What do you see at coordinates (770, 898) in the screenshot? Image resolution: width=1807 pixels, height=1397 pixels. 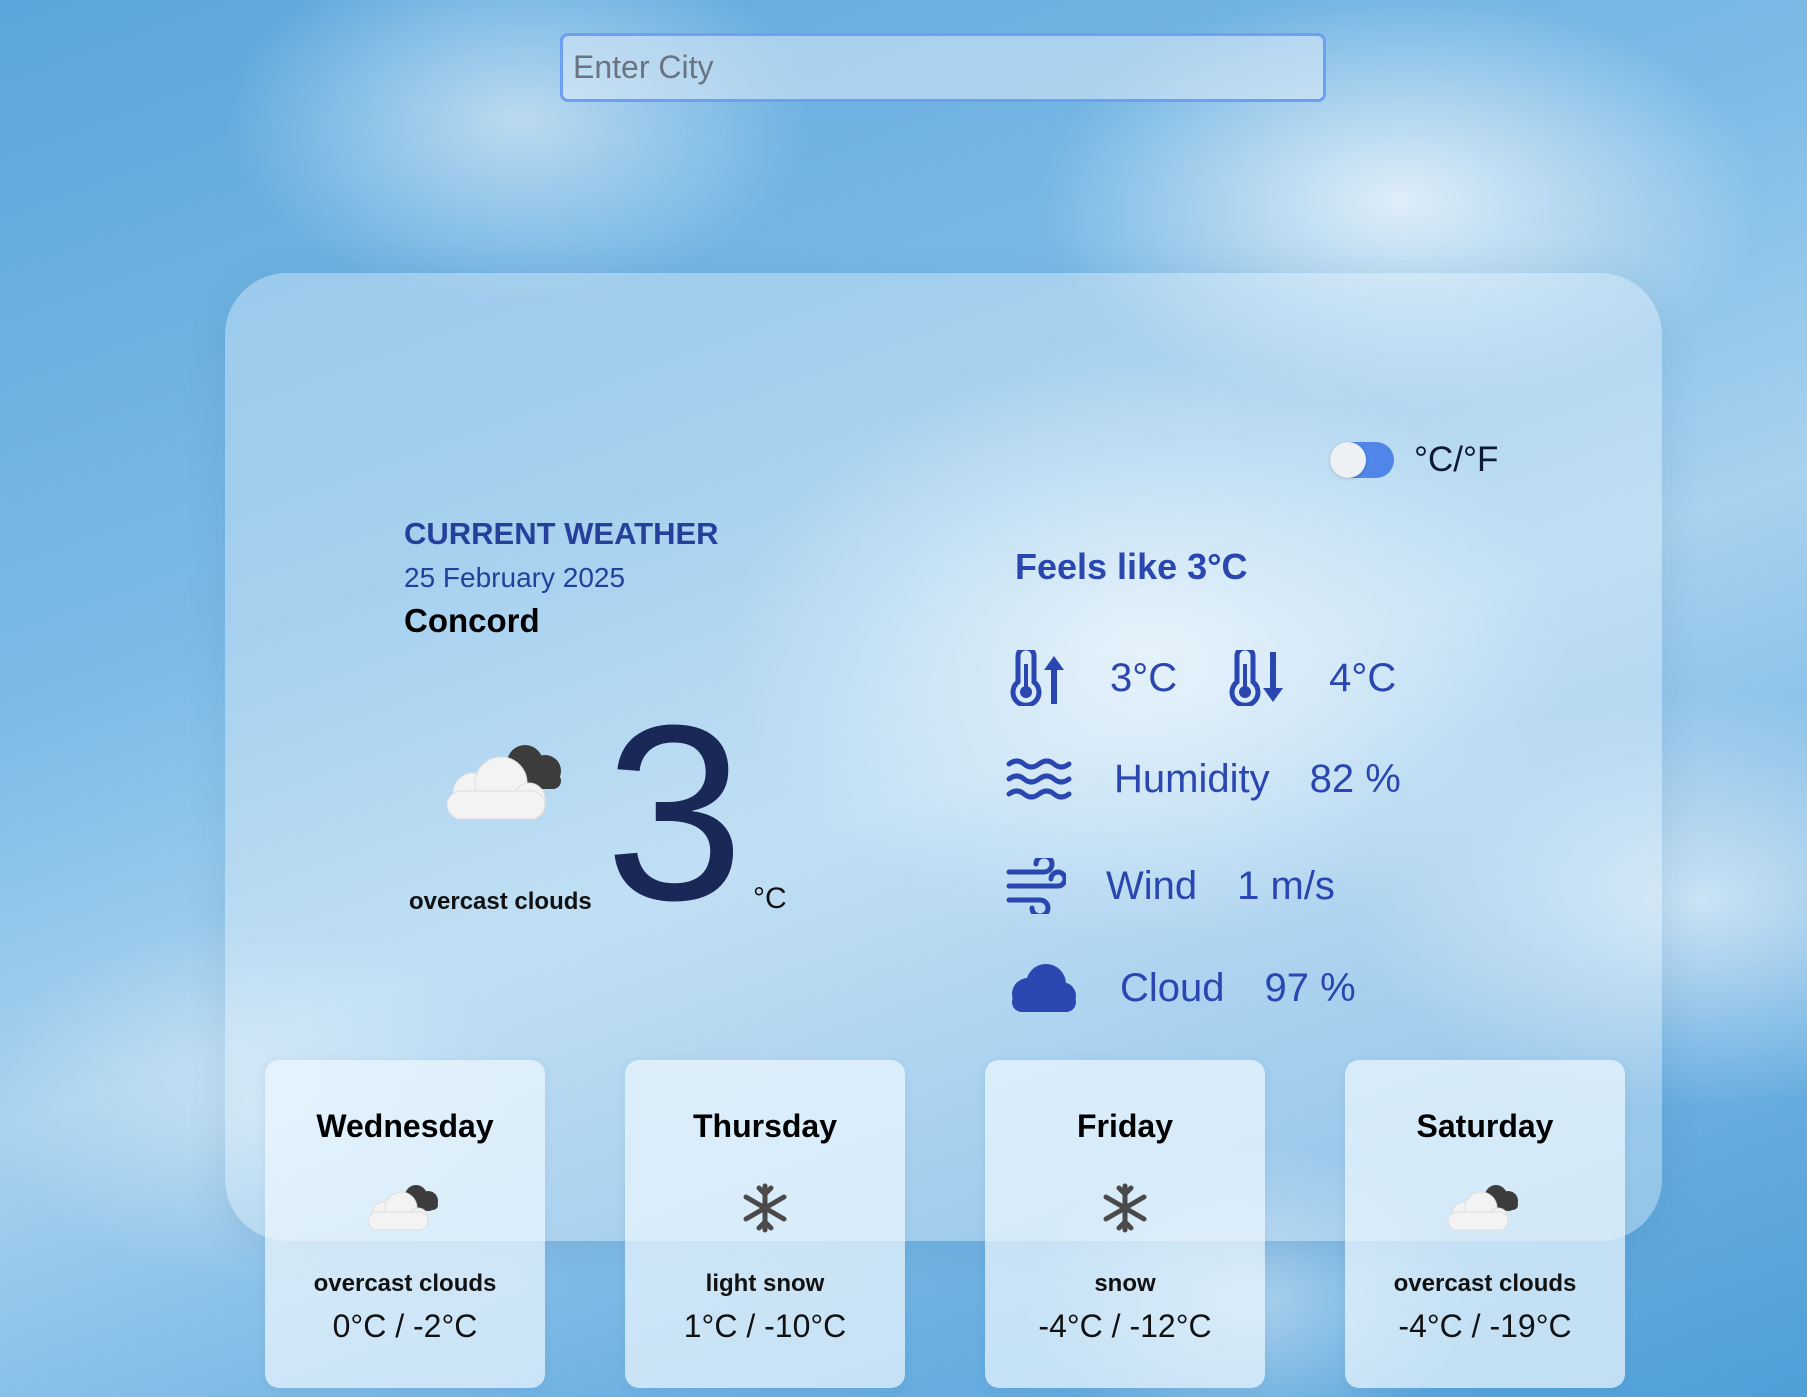 I see `temperature-unit: °C` at bounding box center [770, 898].